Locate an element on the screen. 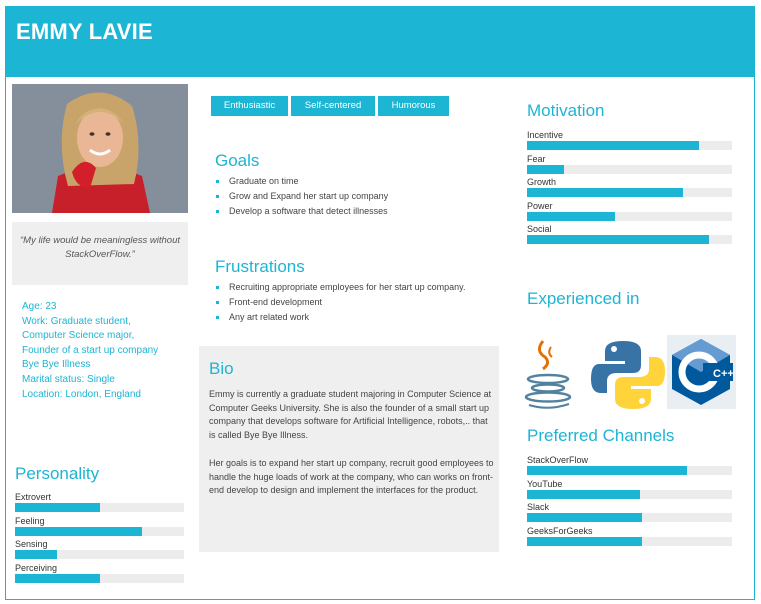  list-item: Develop a software that detect illnesses is located at coordinates (301, 211).